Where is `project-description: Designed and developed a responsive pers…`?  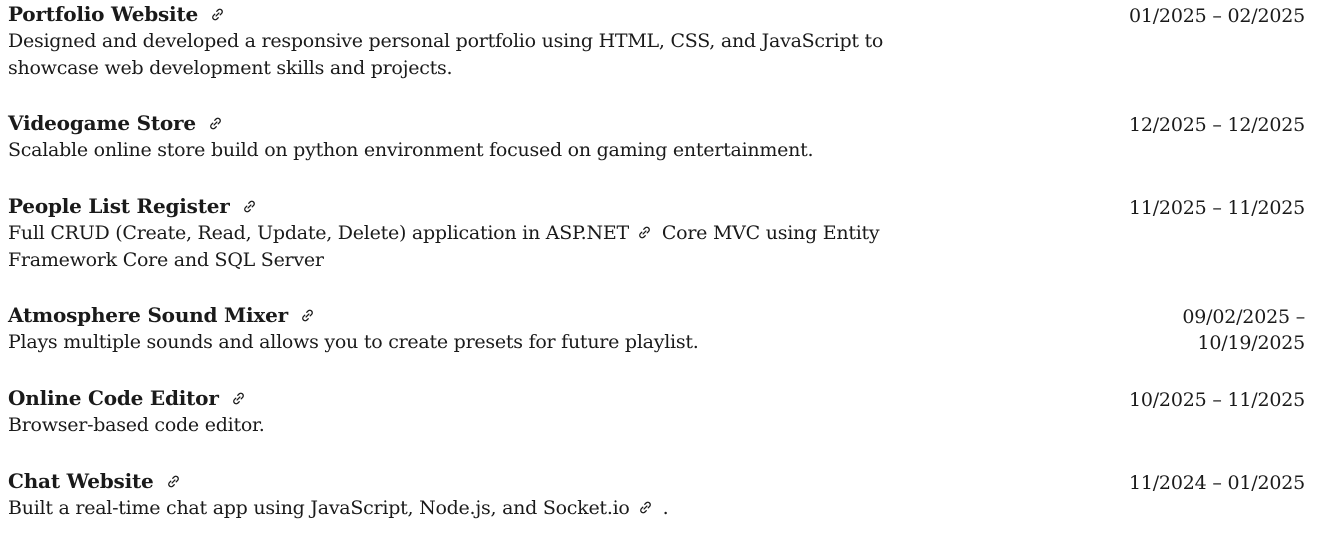 project-description: Designed and developed a responsive pers… is located at coordinates (446, 54).